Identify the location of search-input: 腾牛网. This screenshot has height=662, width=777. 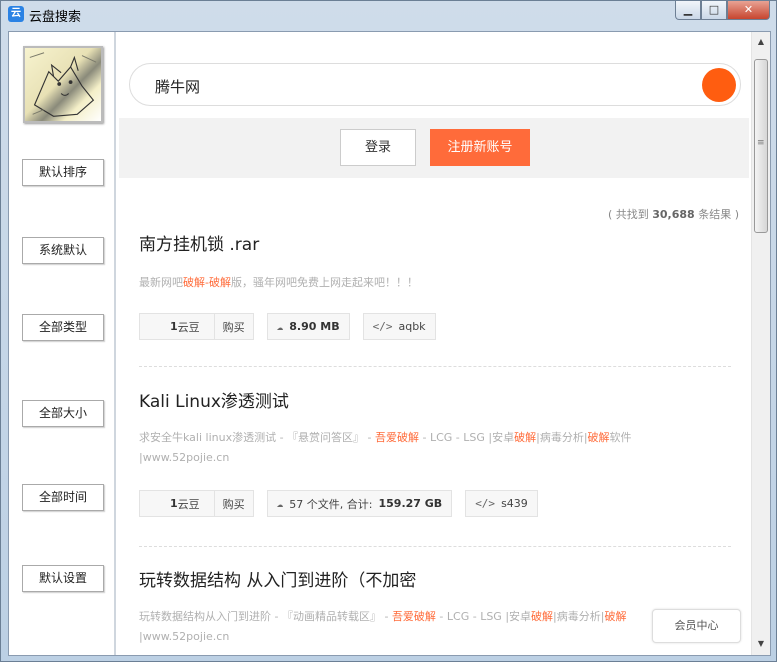
(435, 84).